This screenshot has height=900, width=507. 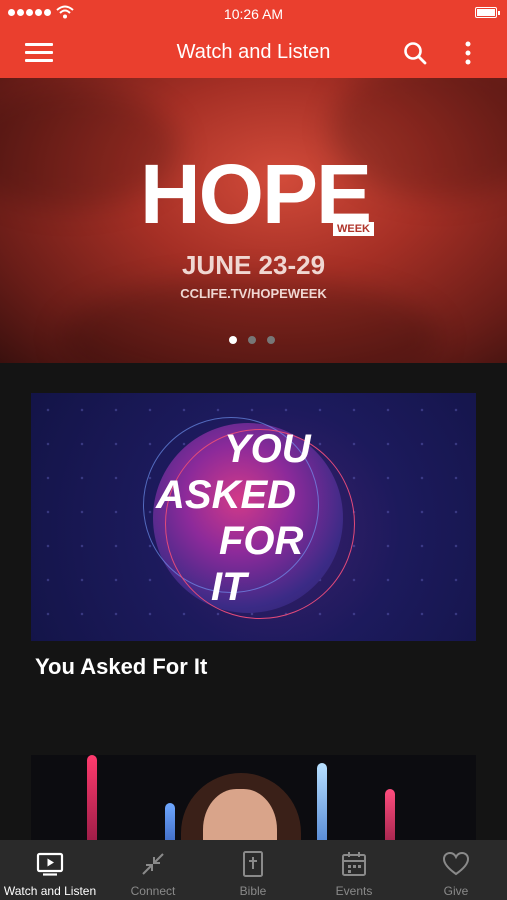 I want to click on tab-label: Watch and Listen, so click(x=50, y=891).